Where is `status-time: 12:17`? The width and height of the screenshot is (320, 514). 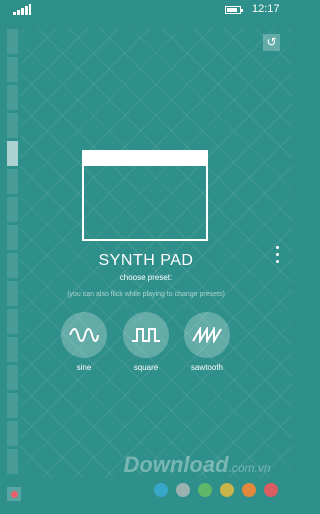 status-time: 12:17 is located at coordinates (266, 9).